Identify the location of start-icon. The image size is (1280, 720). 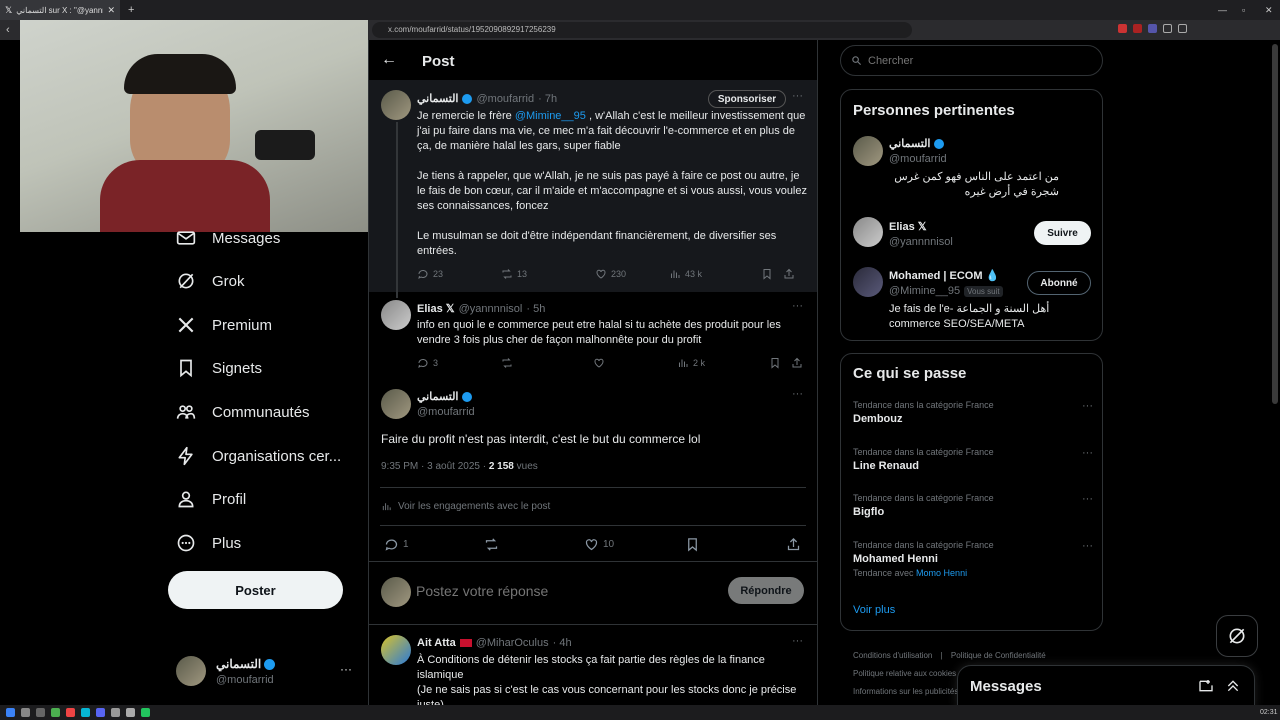
(10, 712).